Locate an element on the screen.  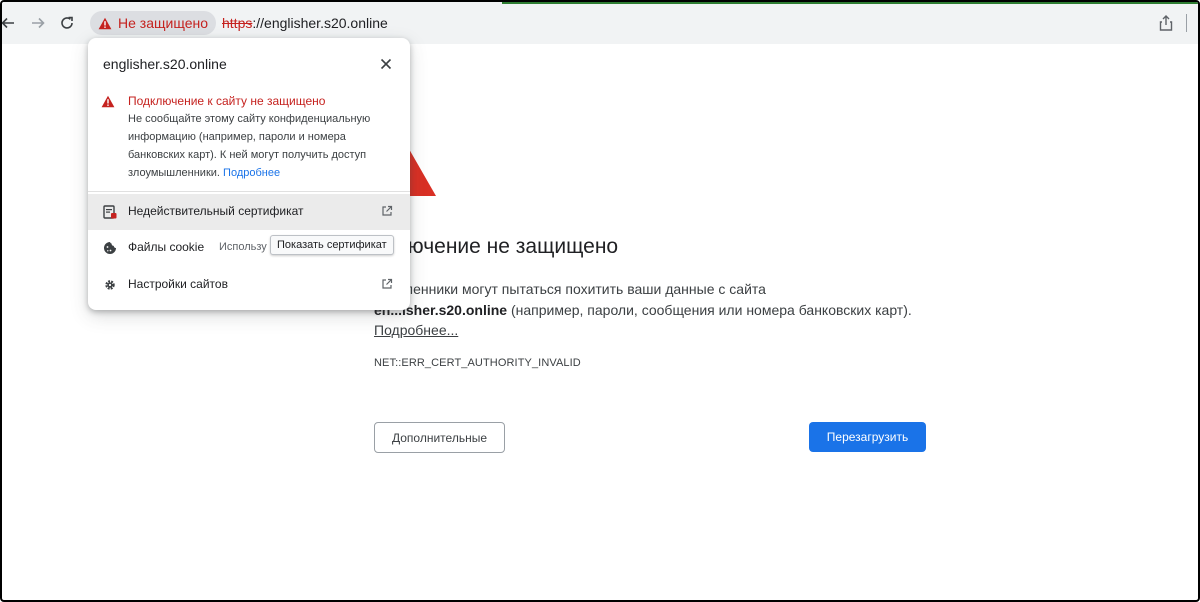
page-title: дключение не защищено is located at coordinates (496, 246).